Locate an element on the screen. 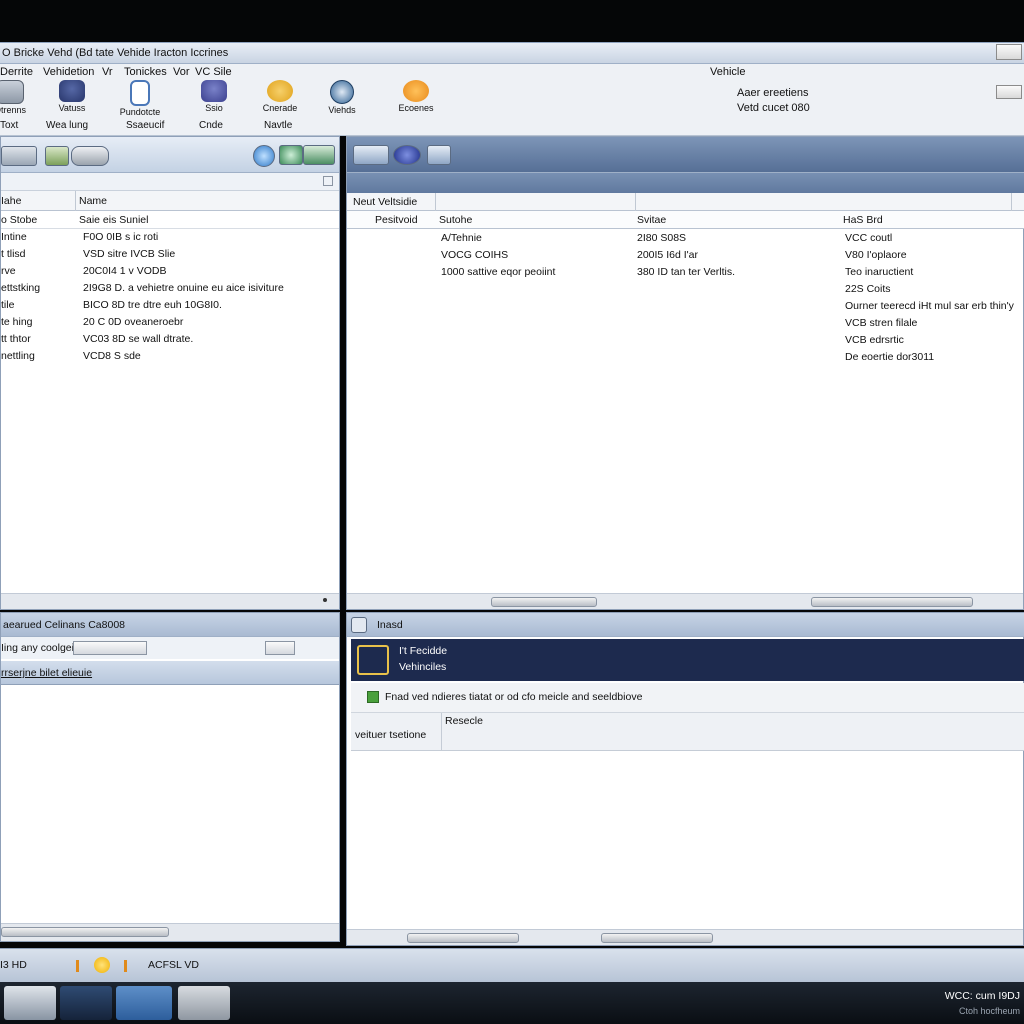 The height and width of the screenshot is (1024, 1024). results-field-row: Resecle veituer tsetione is located at coordinates (687, 732).